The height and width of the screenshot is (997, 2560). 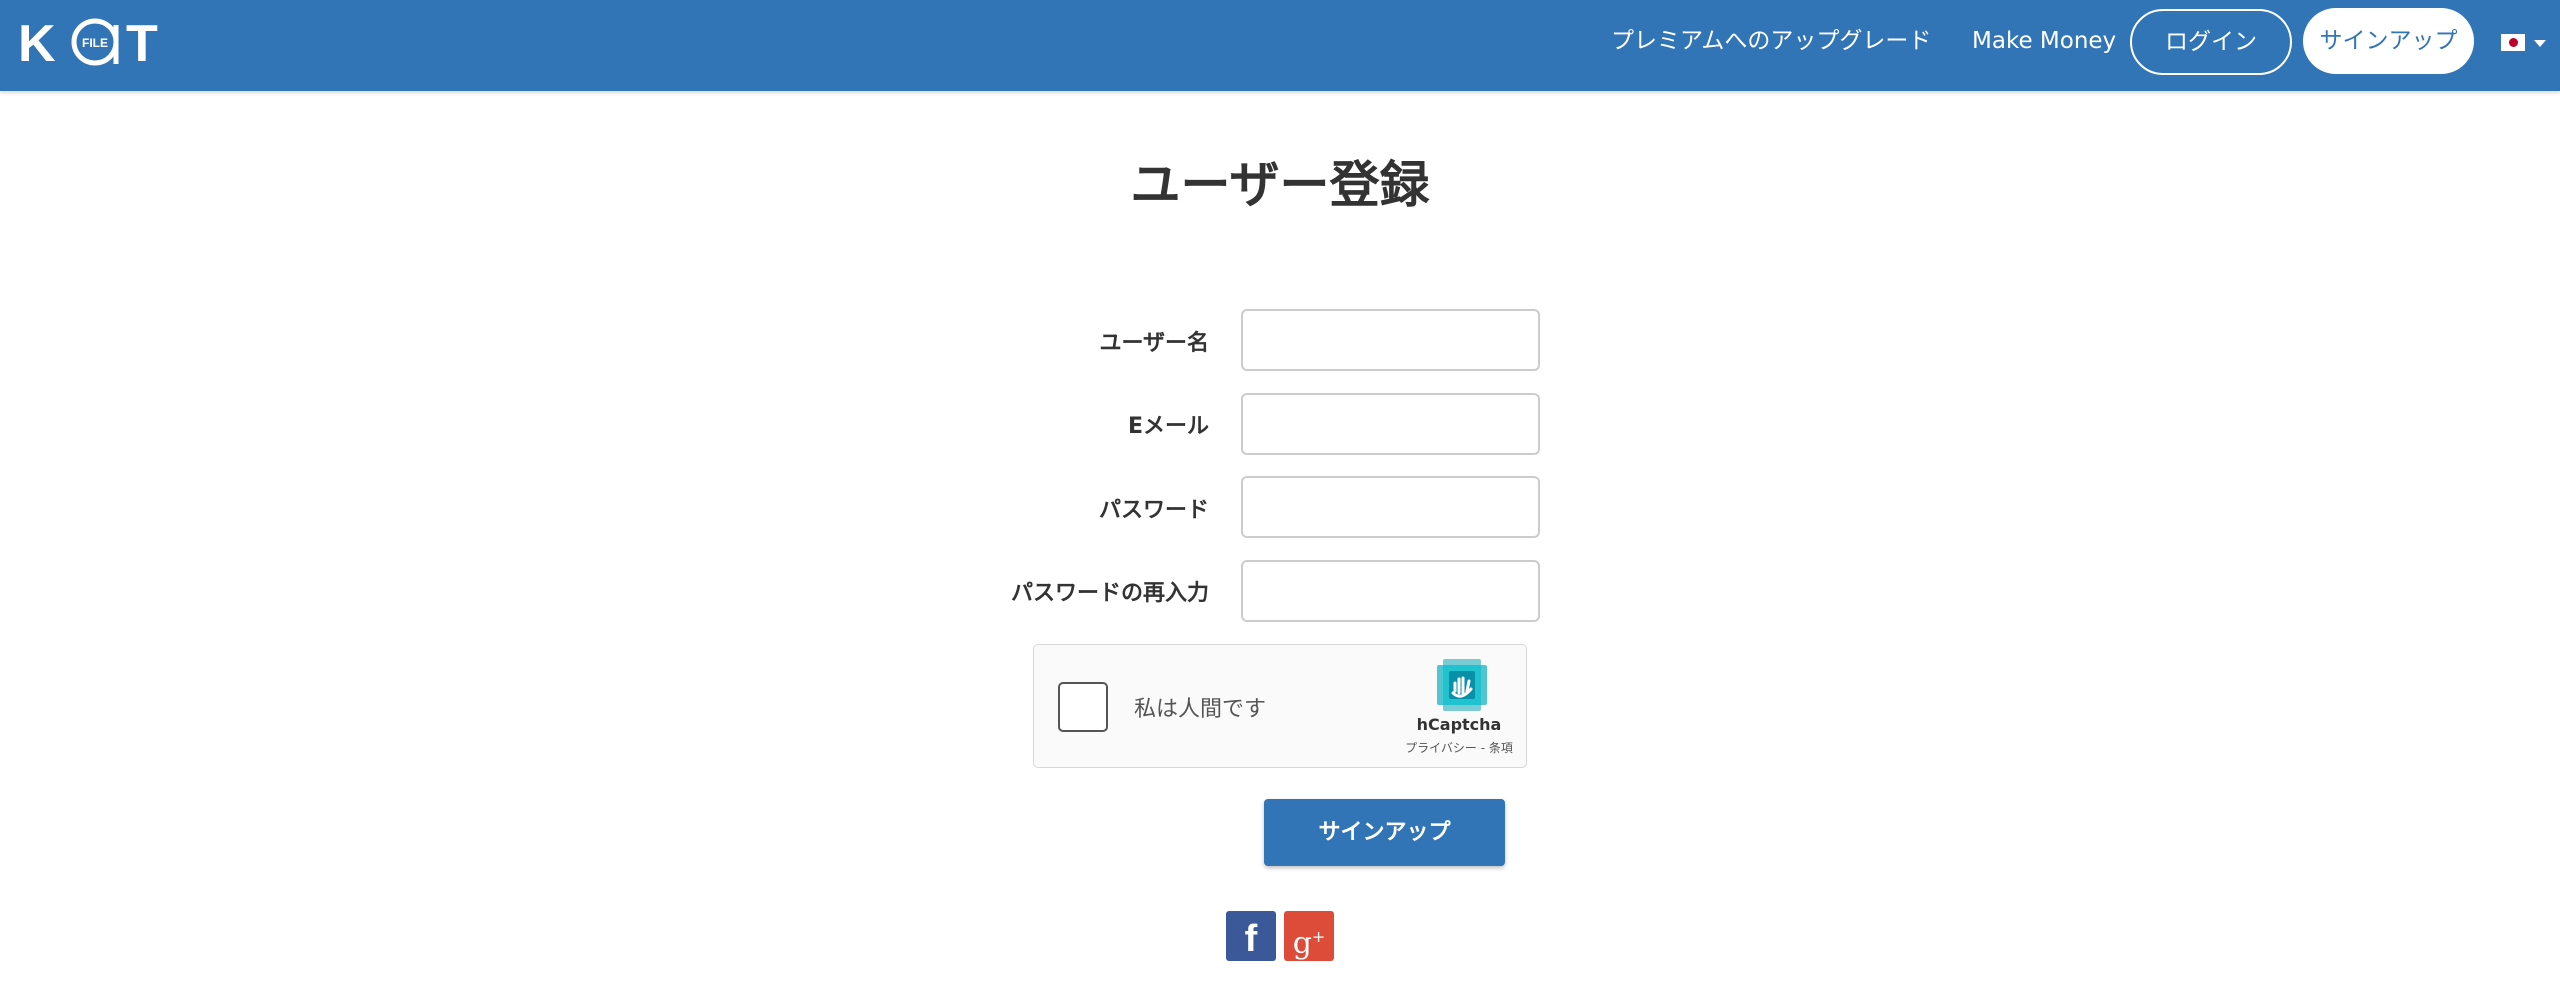 I want to click on password-confirm-label: パスワードの再入力, so click(x=1109, y=593).